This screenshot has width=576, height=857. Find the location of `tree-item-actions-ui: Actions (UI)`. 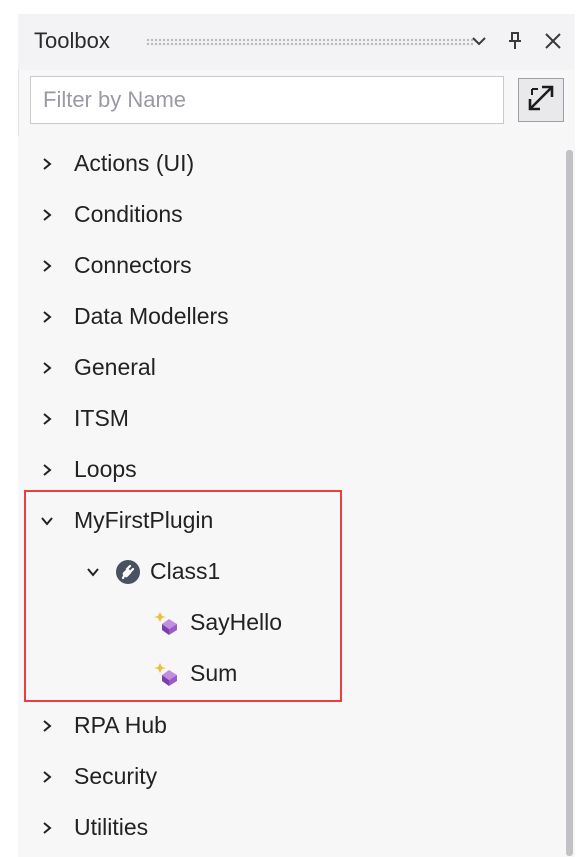

tree-item-actions-ui: Actions (UI) is located at coordinates (115, 163).